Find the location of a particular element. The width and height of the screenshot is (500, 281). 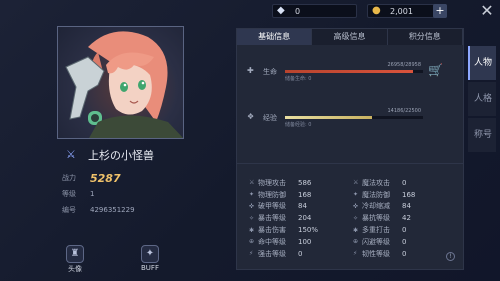

stat-item: ✱ 暴击伤害 150% is located at coordinates (290, 230).